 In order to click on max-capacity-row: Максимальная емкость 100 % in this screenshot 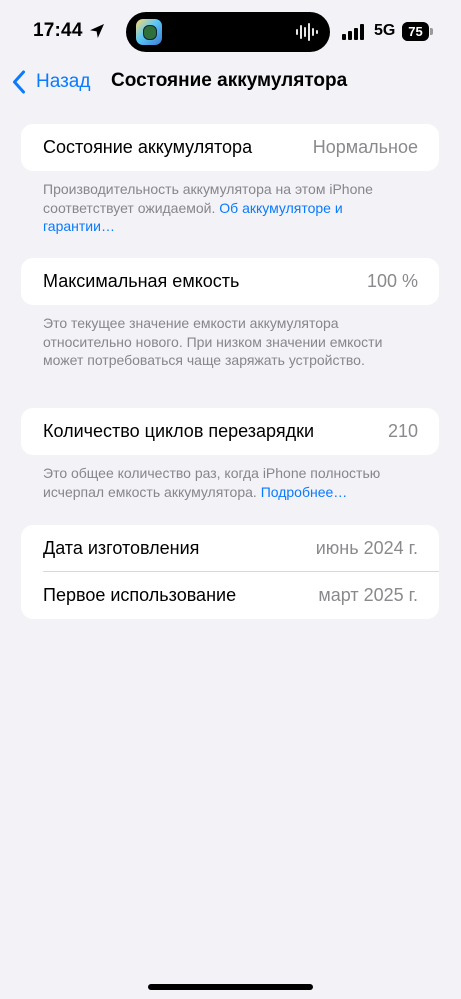, I will do `click(230, 281)`.